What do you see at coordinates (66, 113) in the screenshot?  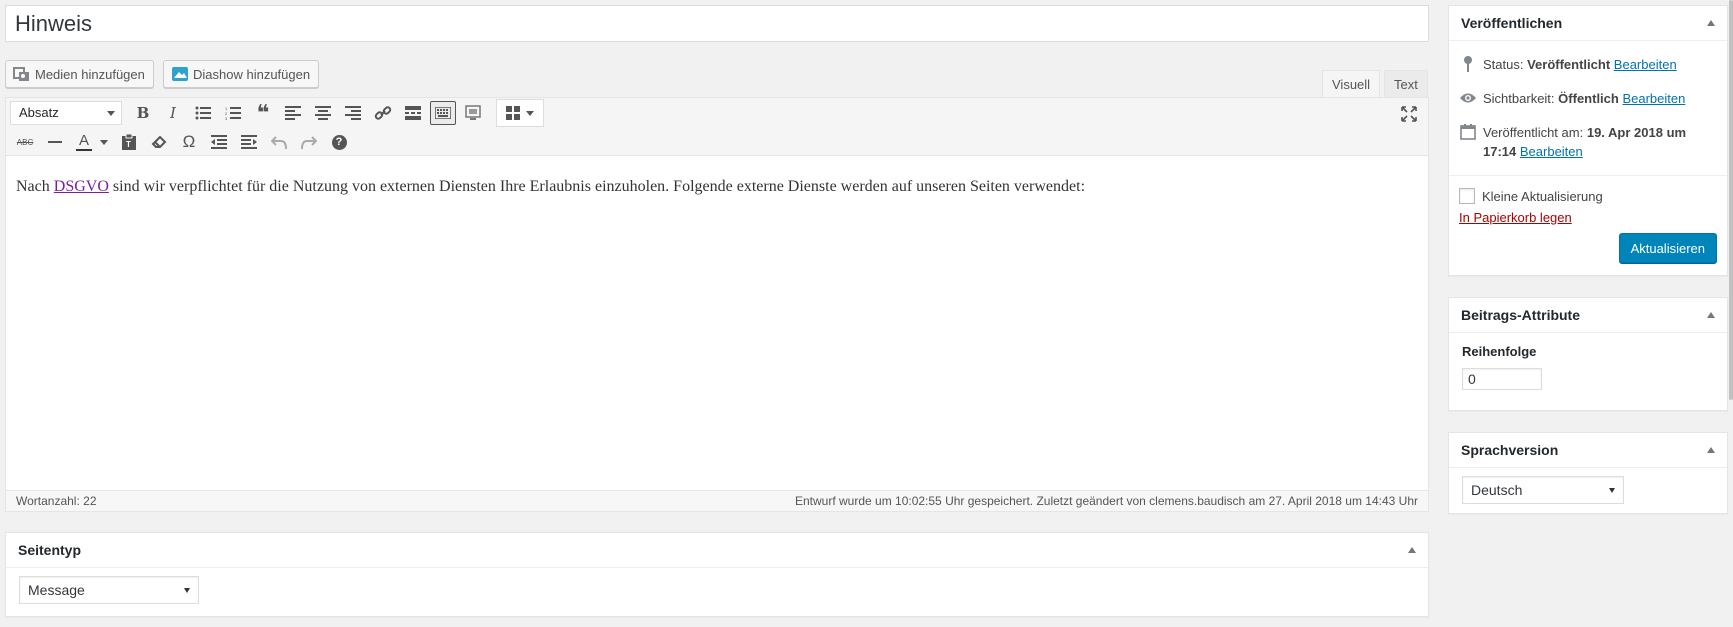 I see `format-select: Absatz` at bounding box center [66, 113].